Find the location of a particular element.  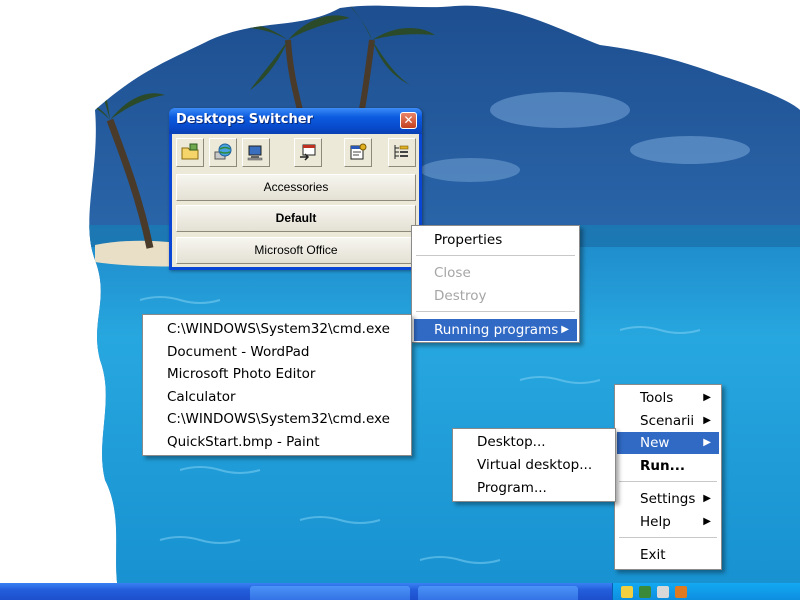

new-desktop-button is located at coordinates (190, 152).